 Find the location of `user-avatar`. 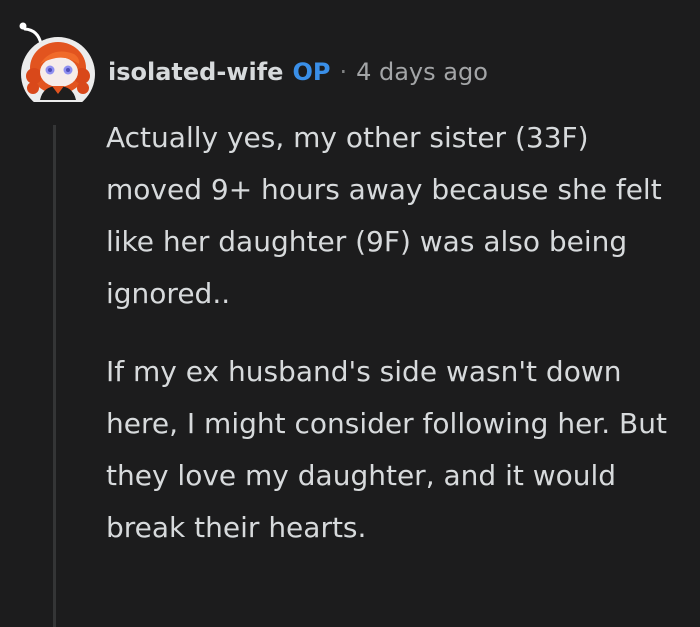

user-avatar is located at coordinates (56, 65).